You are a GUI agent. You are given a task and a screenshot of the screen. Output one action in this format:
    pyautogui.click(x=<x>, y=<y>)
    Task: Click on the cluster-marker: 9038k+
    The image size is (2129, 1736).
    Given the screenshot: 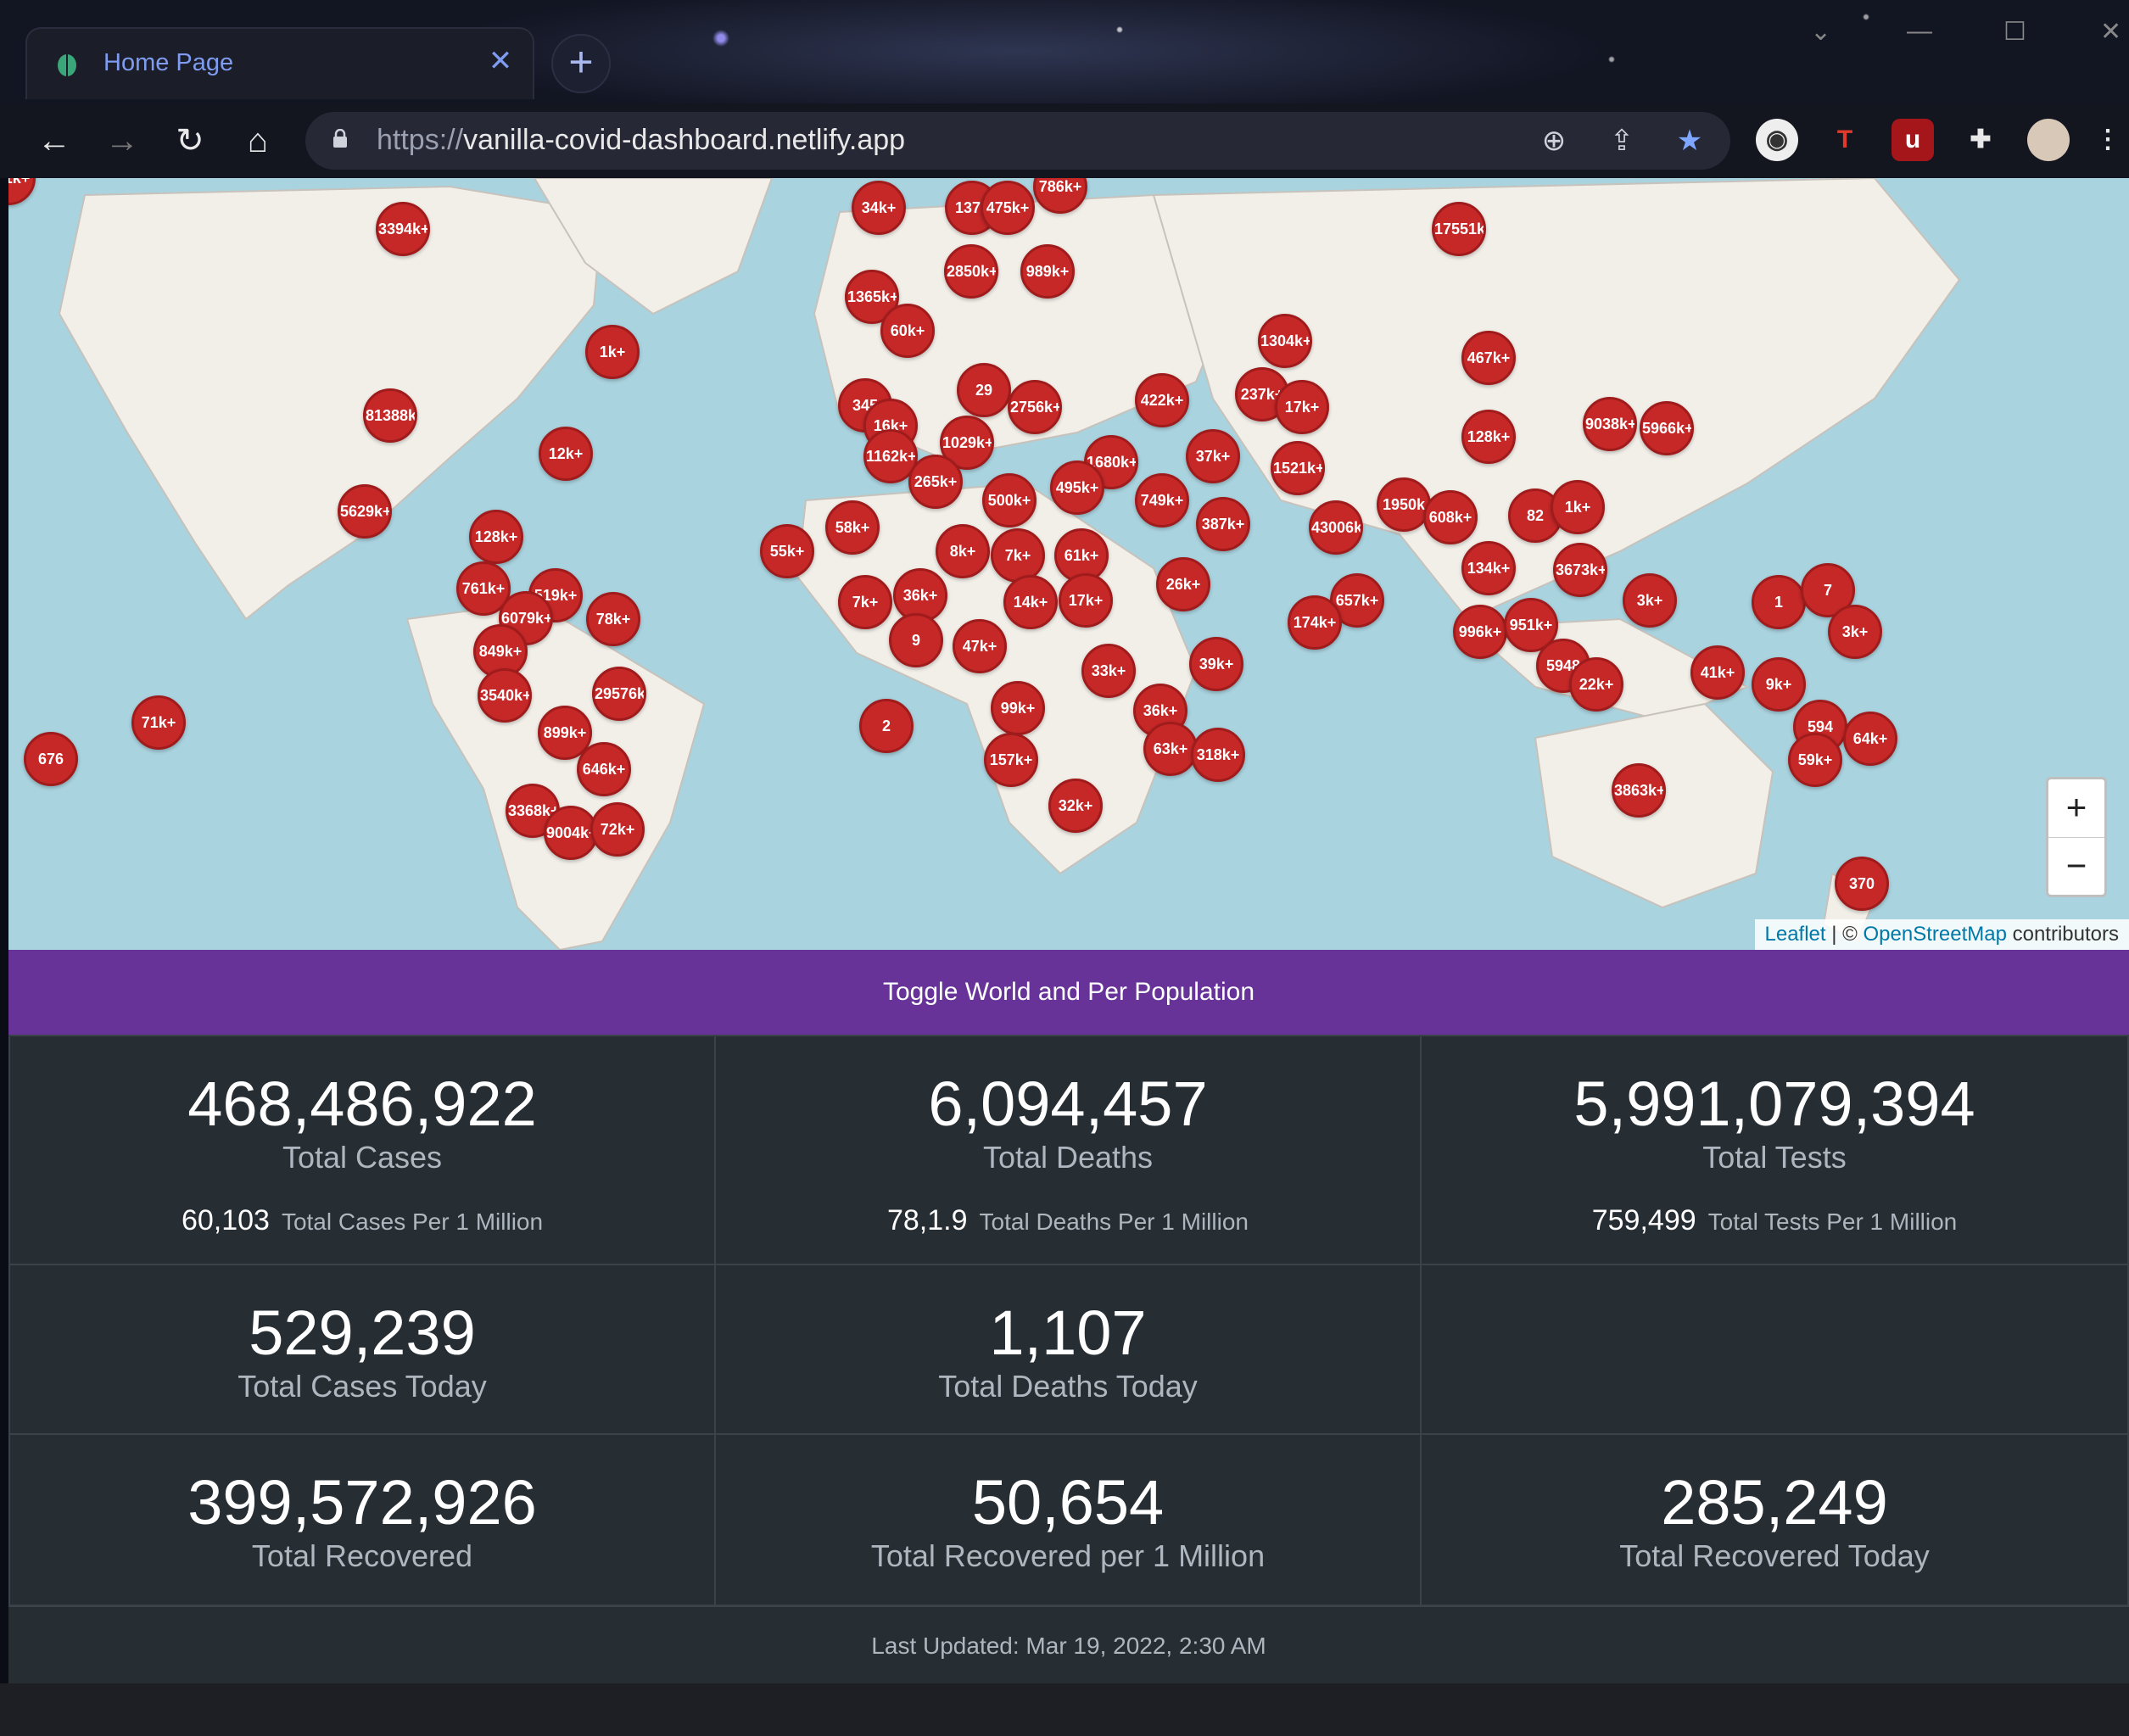 What is the action you would take?
    pyautogui.click(x=1610, y=424)
    